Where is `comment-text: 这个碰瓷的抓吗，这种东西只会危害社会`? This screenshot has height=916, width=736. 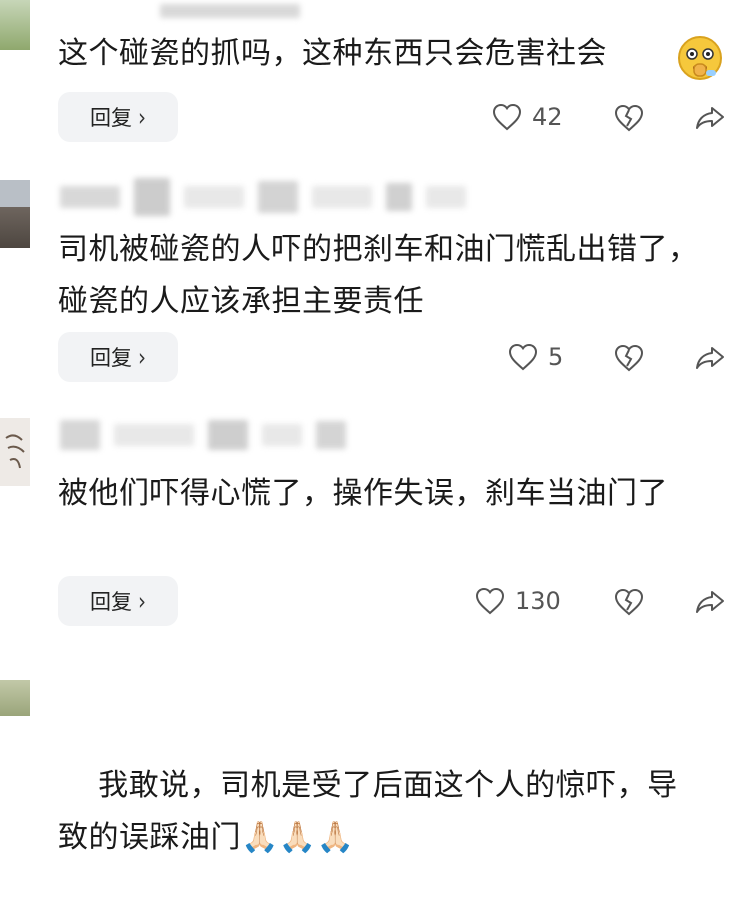
comment-text: 这个碰瓷的抓吗，这种东西只会危害社会 is located at coordinates (332, 53).